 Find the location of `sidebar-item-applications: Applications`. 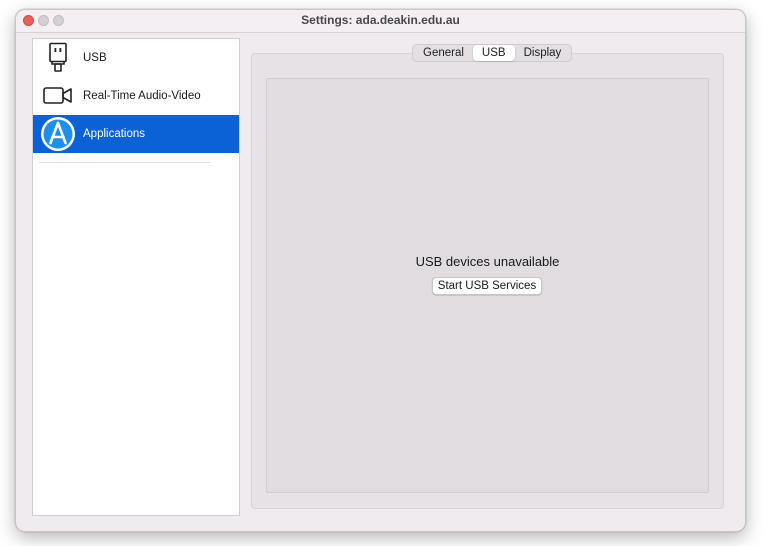

sidebar-item-applications: Applications is located at coordinates (136, 134).